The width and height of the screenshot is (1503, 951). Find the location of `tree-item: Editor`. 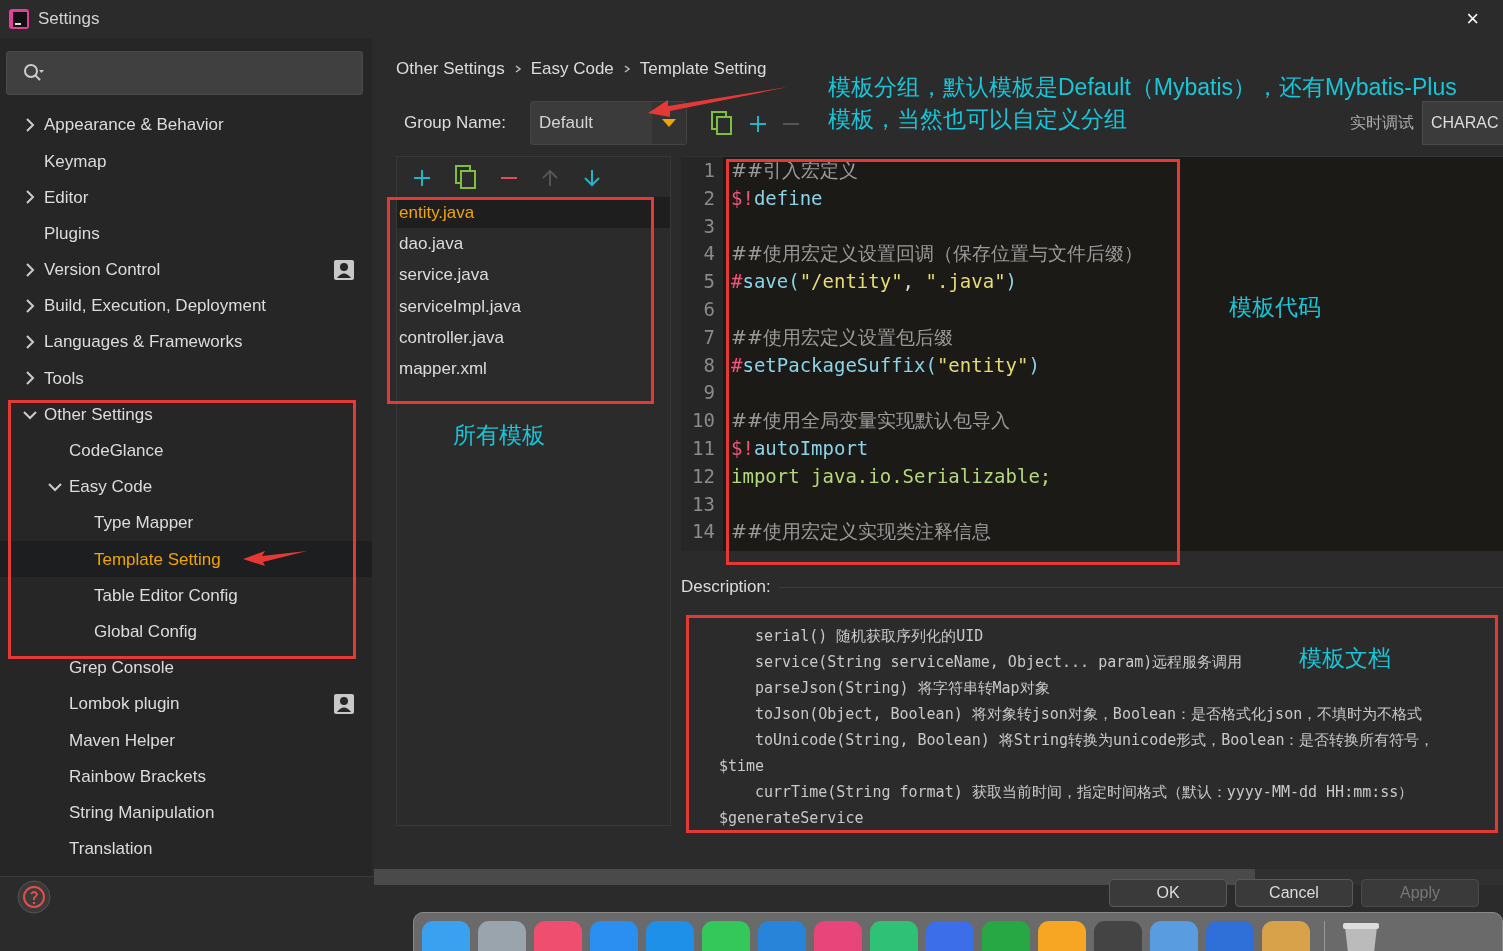

tree-item: Editor is located at coordinates (186, 197).